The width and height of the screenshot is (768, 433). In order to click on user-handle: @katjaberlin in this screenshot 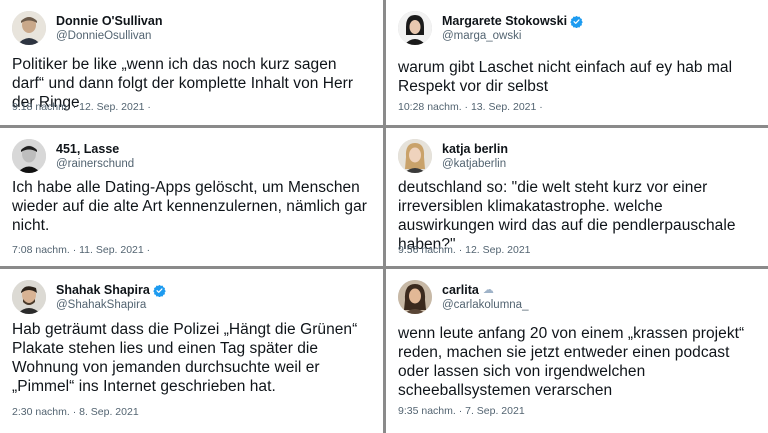, I will do `click(475, 164)`.